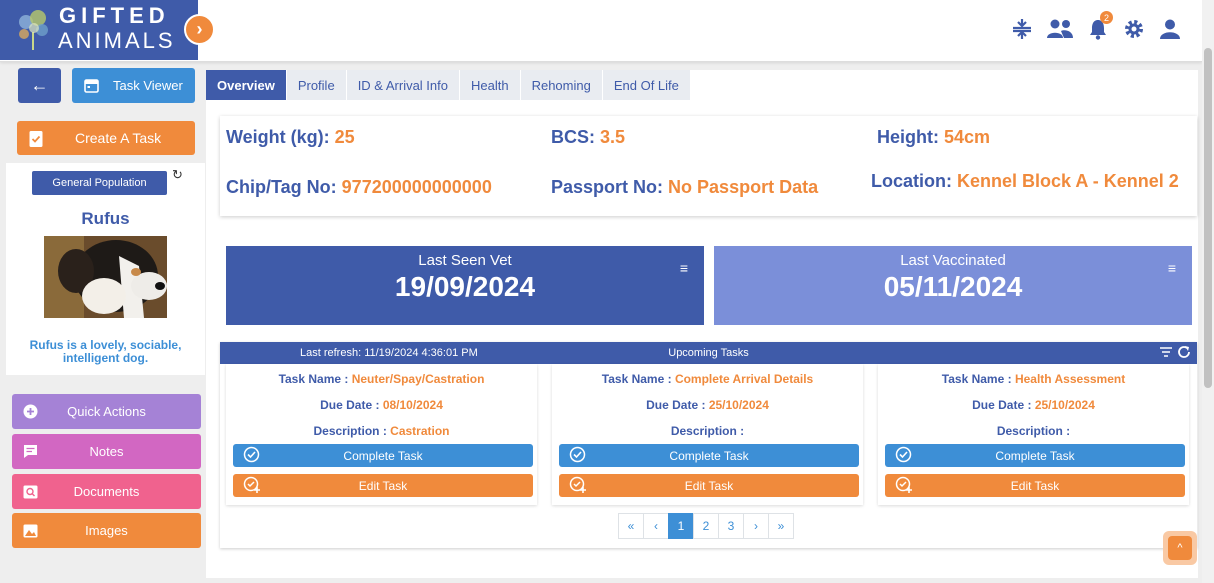  Describe the element at coordinates (1025, 181) in the screenshot. I see `location-field: Location: Kennel Block A - Kennel 2` at that location.